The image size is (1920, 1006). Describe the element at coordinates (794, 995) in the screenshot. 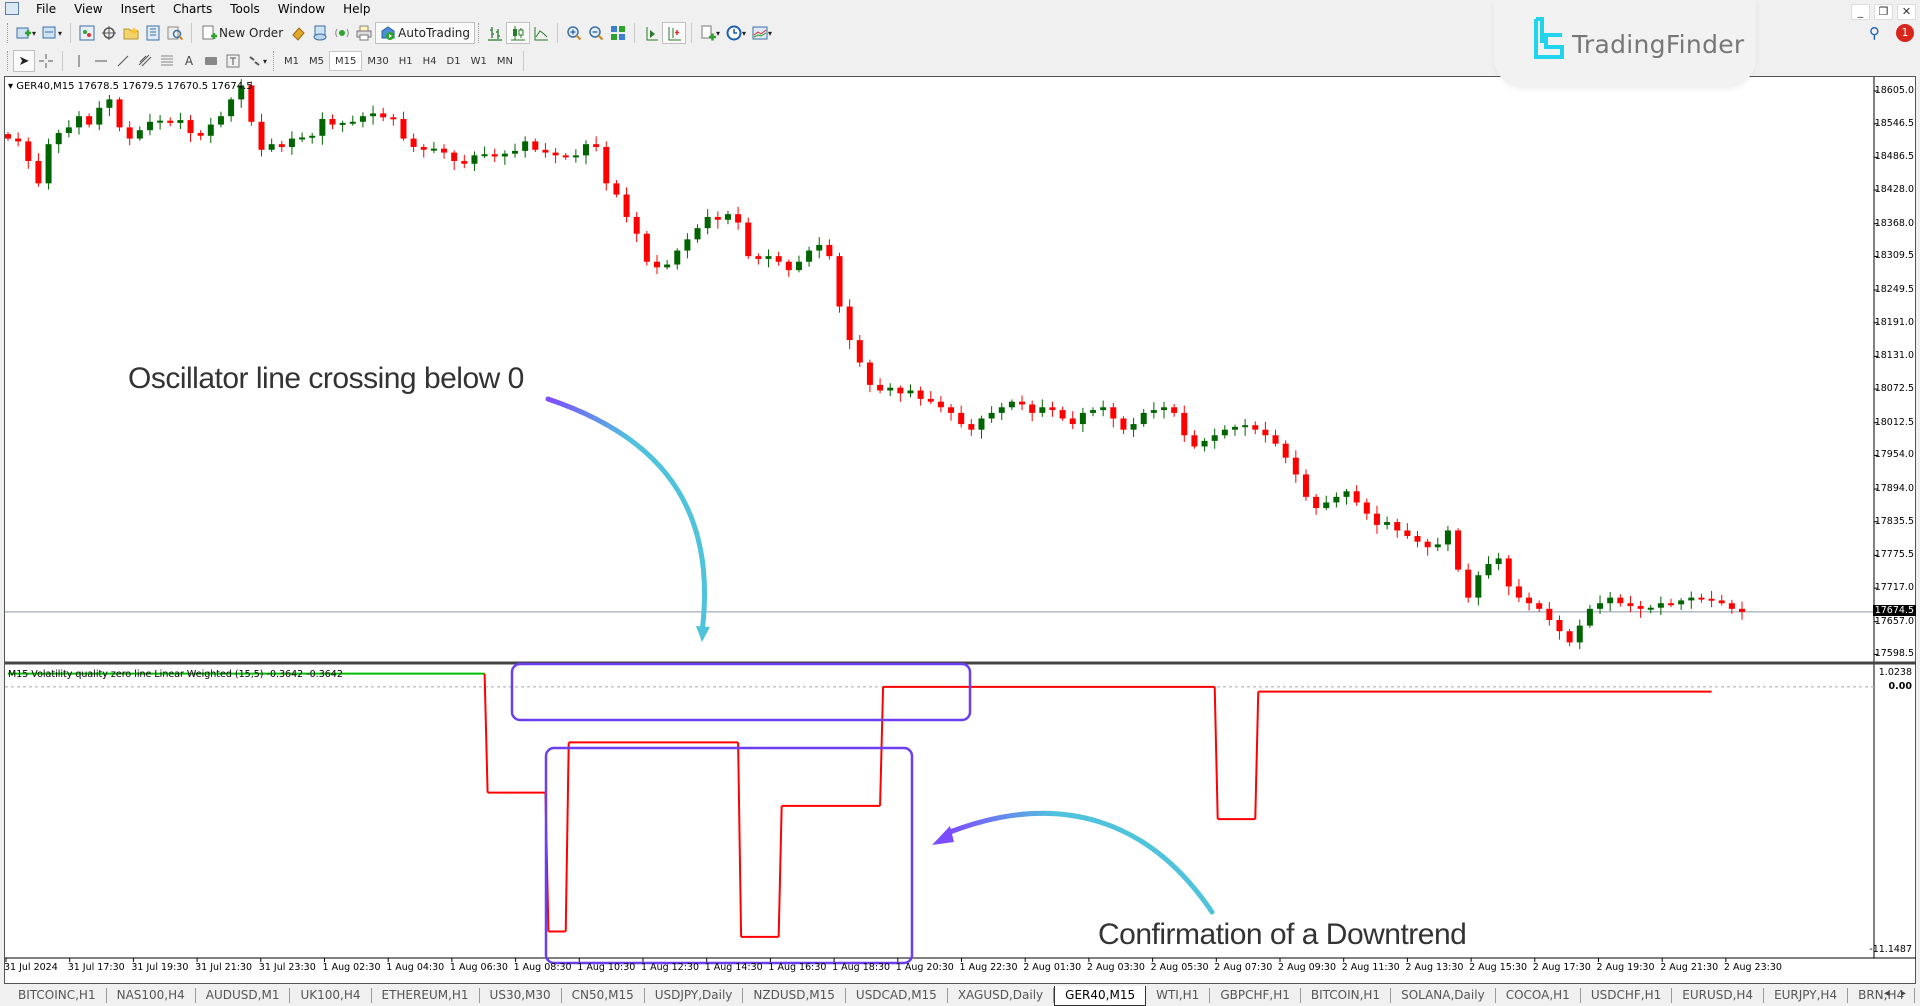

I see `chart-tab: NZDUSD,M15` at that location.